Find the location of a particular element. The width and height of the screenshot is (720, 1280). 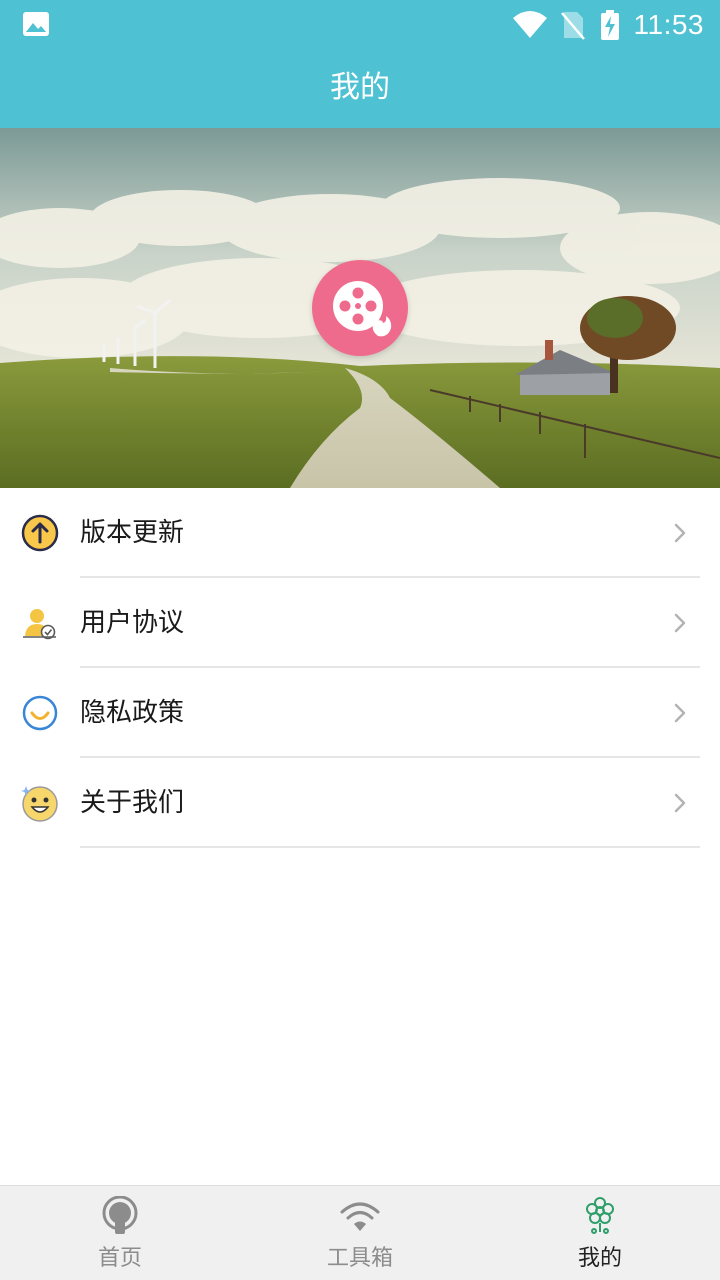

film-reel-icon is located at coordinates (362, 309).